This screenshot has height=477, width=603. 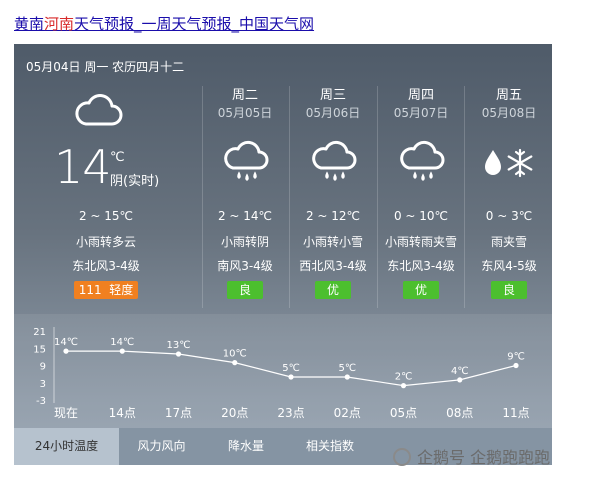 I want to click on current-temperature: 14, so click(x=83, y=167).